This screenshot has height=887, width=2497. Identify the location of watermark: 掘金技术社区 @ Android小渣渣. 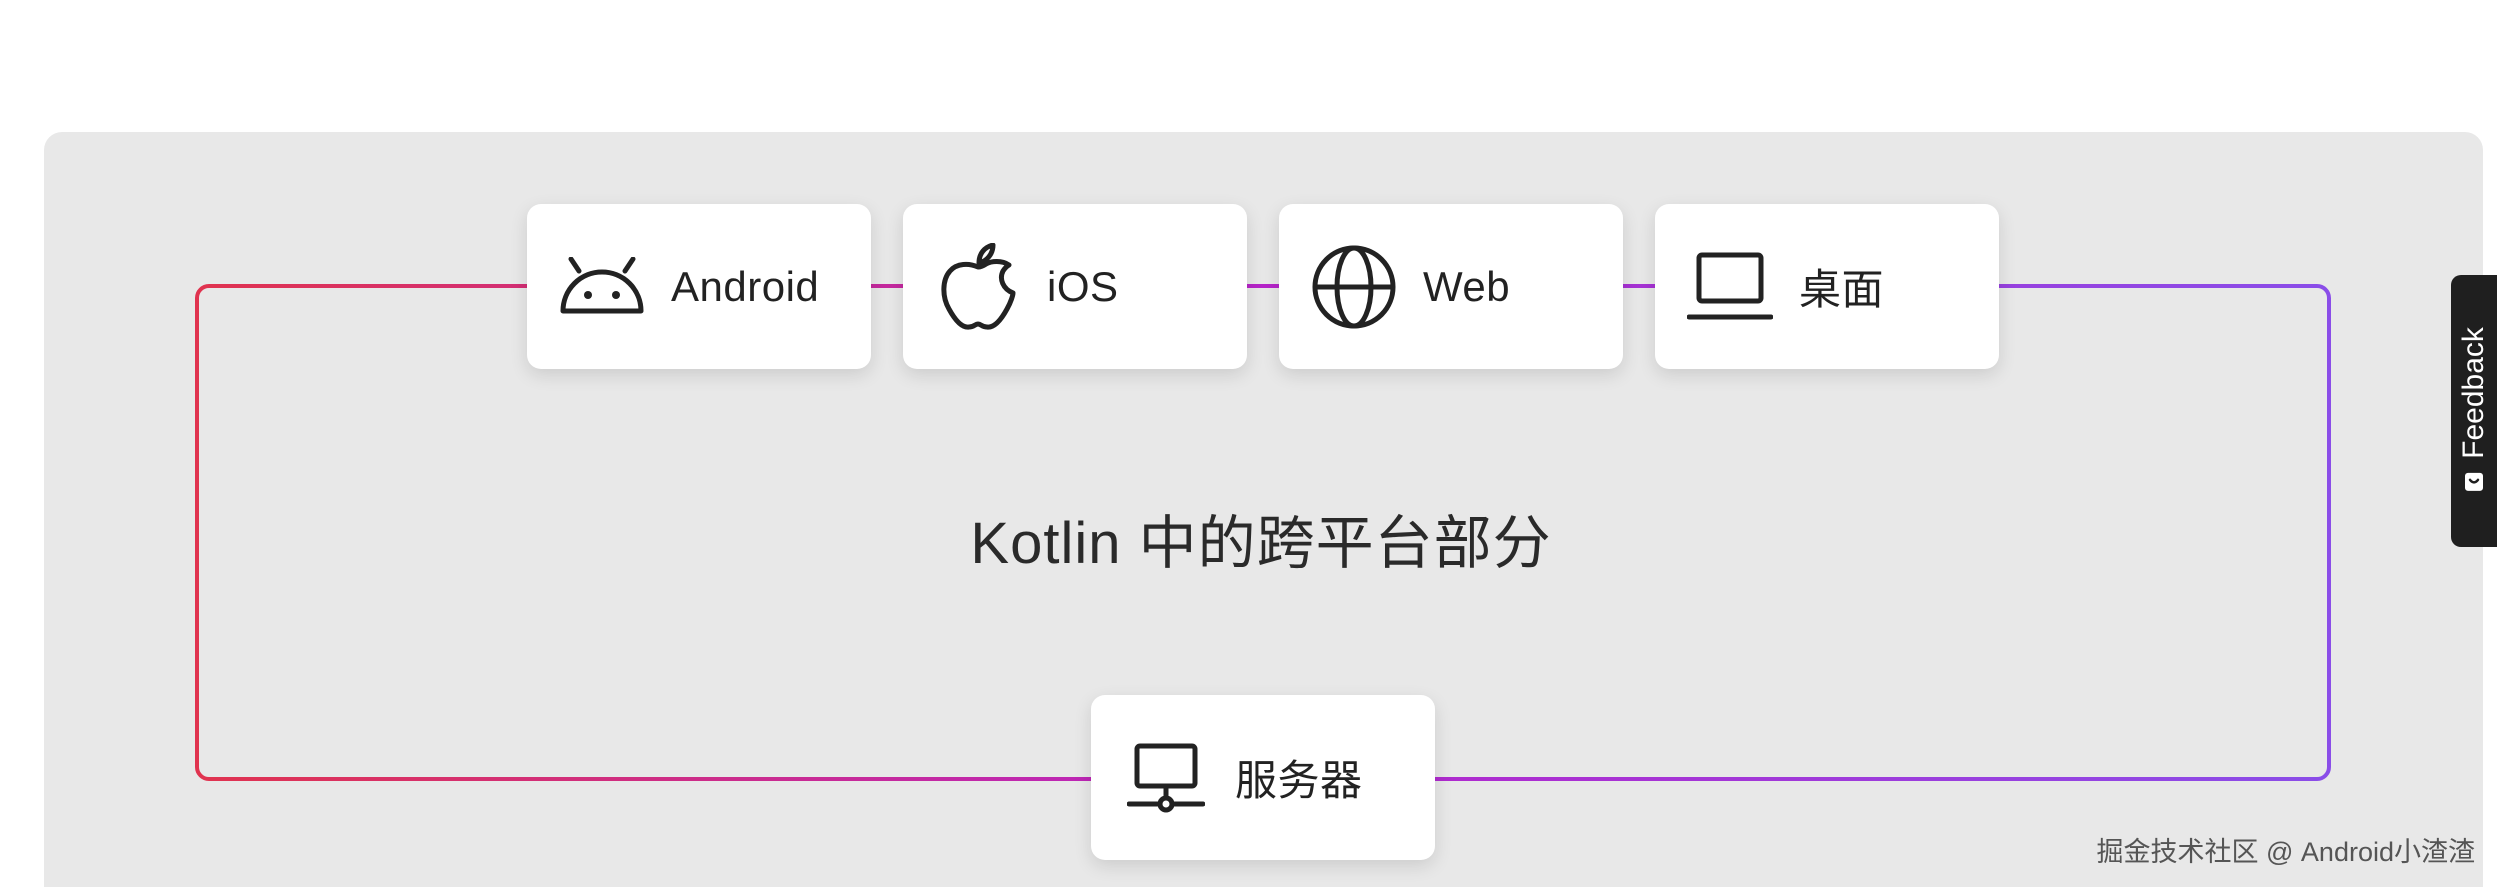
(2285, 852).